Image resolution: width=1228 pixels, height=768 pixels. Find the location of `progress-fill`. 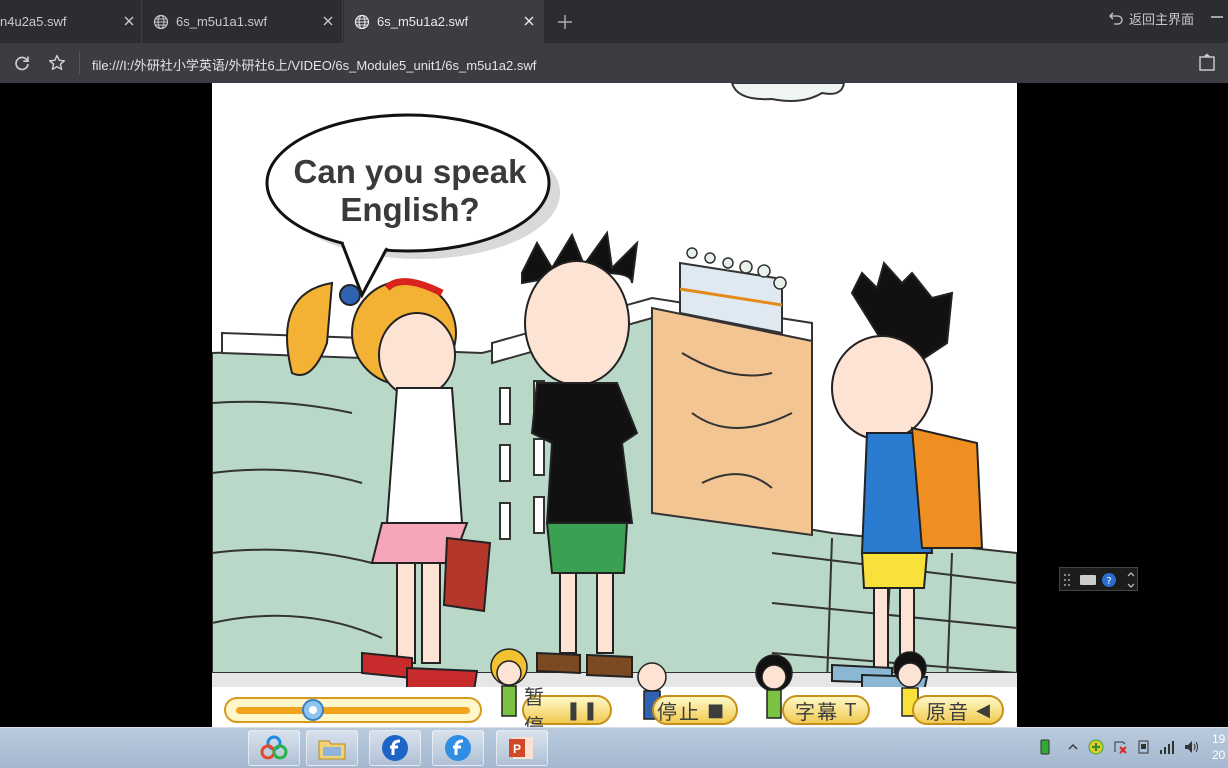

progress-fill is located at coordinates (353, 710).